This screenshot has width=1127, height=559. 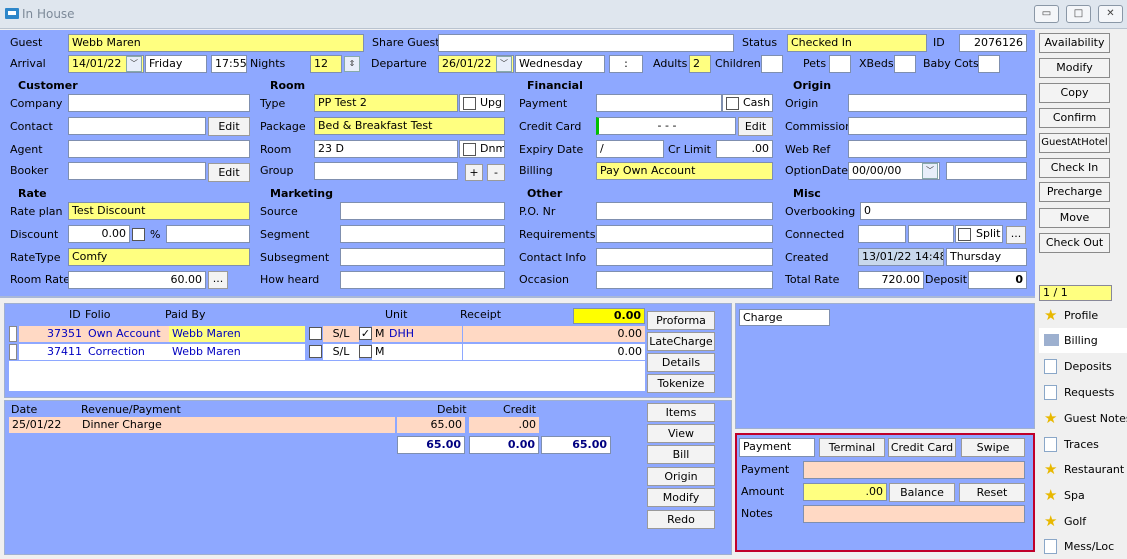 I want to click on tab-billing: Billing, so click(x=1083, y=340).